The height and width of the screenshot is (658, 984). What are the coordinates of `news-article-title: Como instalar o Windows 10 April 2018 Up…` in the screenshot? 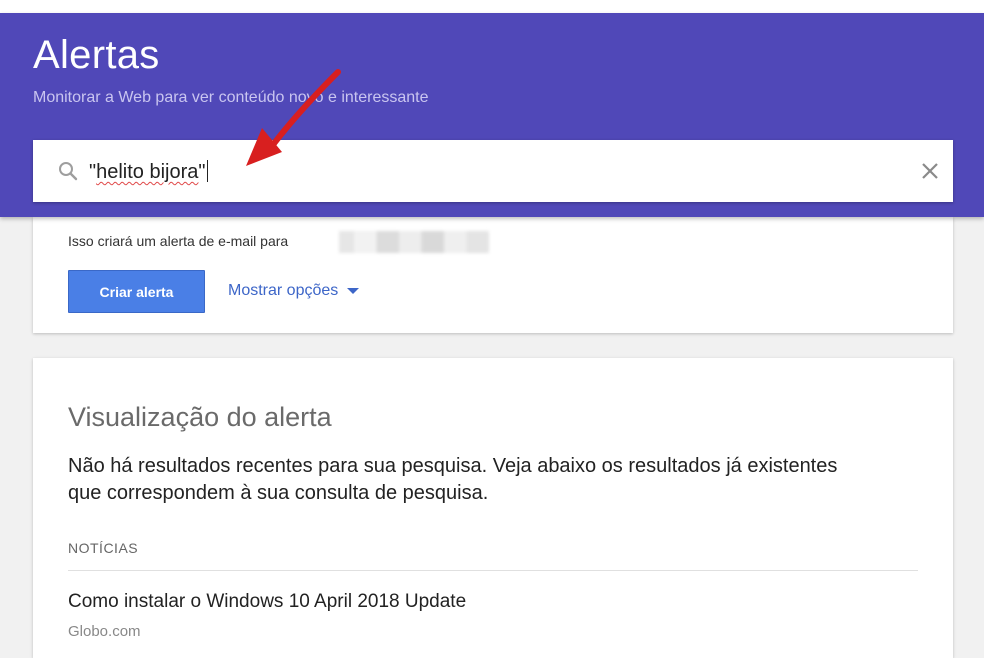 It's located at (267, 602).